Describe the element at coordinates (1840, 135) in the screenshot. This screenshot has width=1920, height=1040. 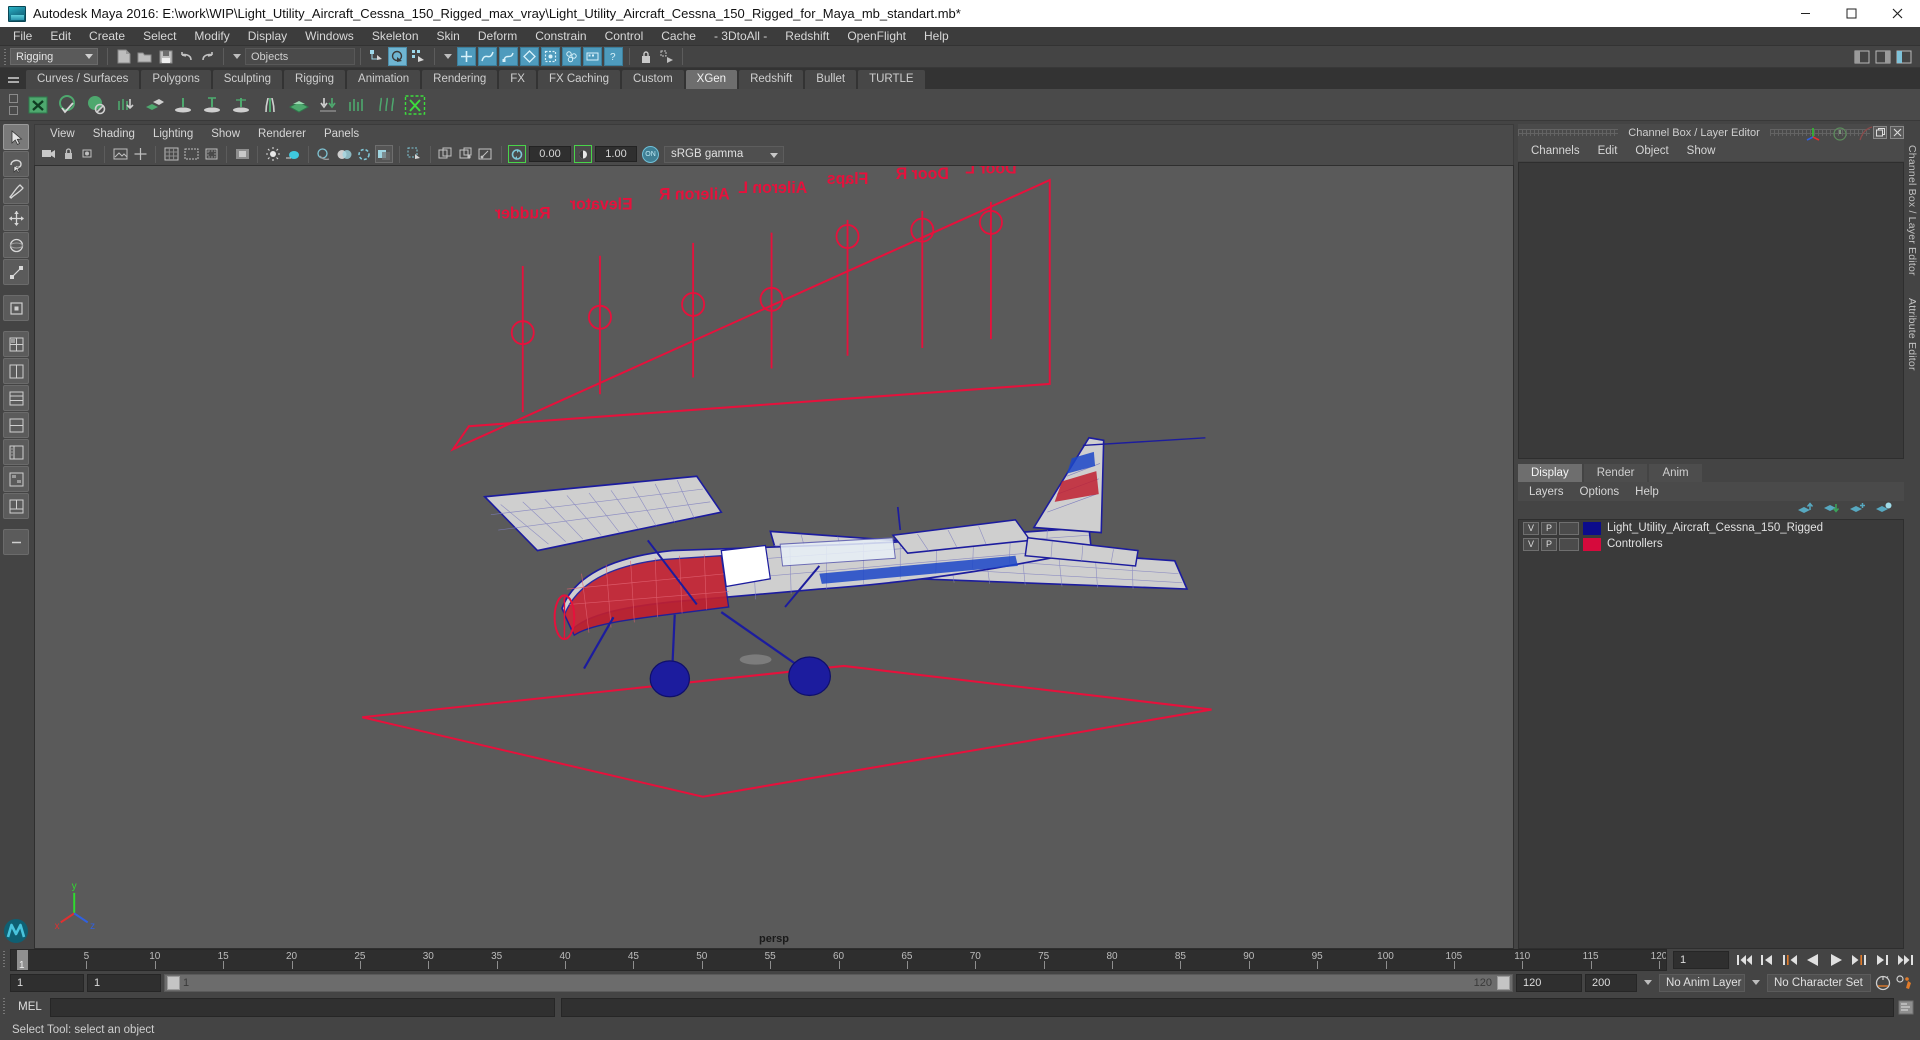
I see `speedometer-icon` at that location.